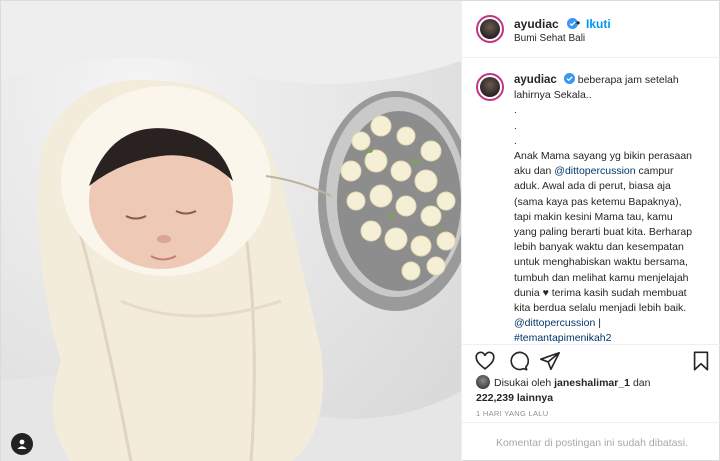  Describe the element at coordinates (483, 382) in the screenshot. I see `liker-avatar` at that location.